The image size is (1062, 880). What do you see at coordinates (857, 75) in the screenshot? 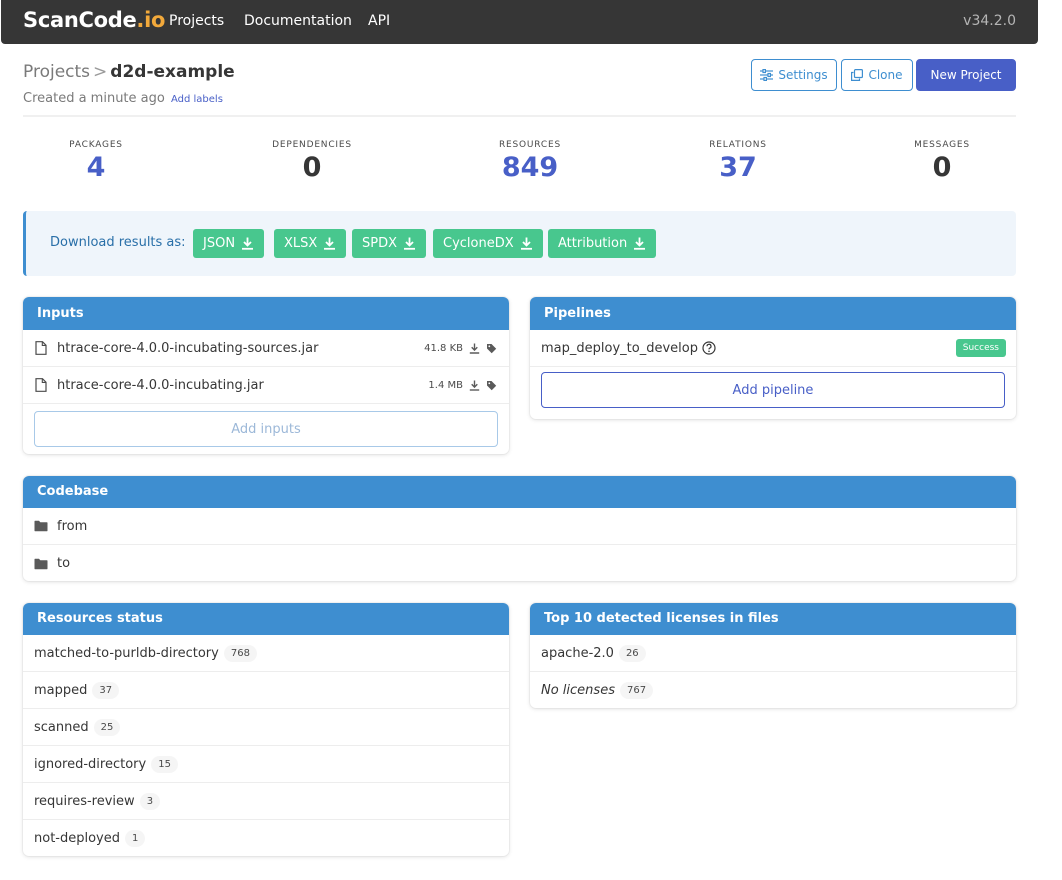
I see `copy-icon` at bounding box center [857, 75].